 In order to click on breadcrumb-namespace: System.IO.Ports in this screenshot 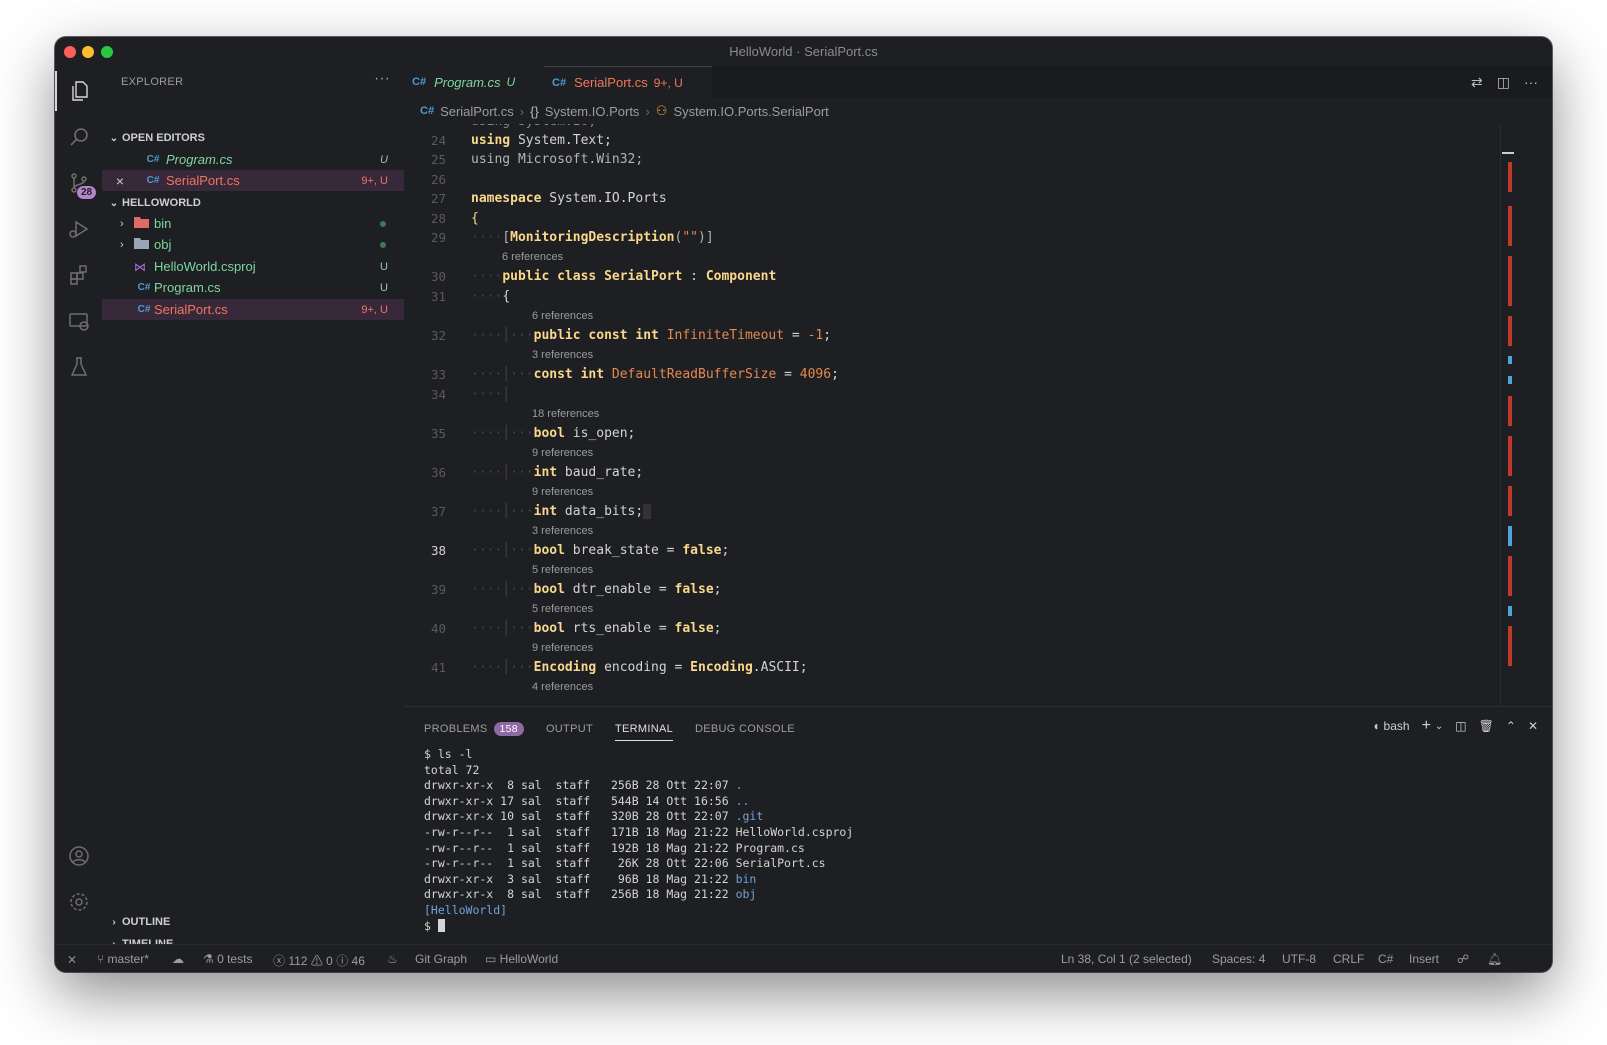, I will do `click(592, 111)`.